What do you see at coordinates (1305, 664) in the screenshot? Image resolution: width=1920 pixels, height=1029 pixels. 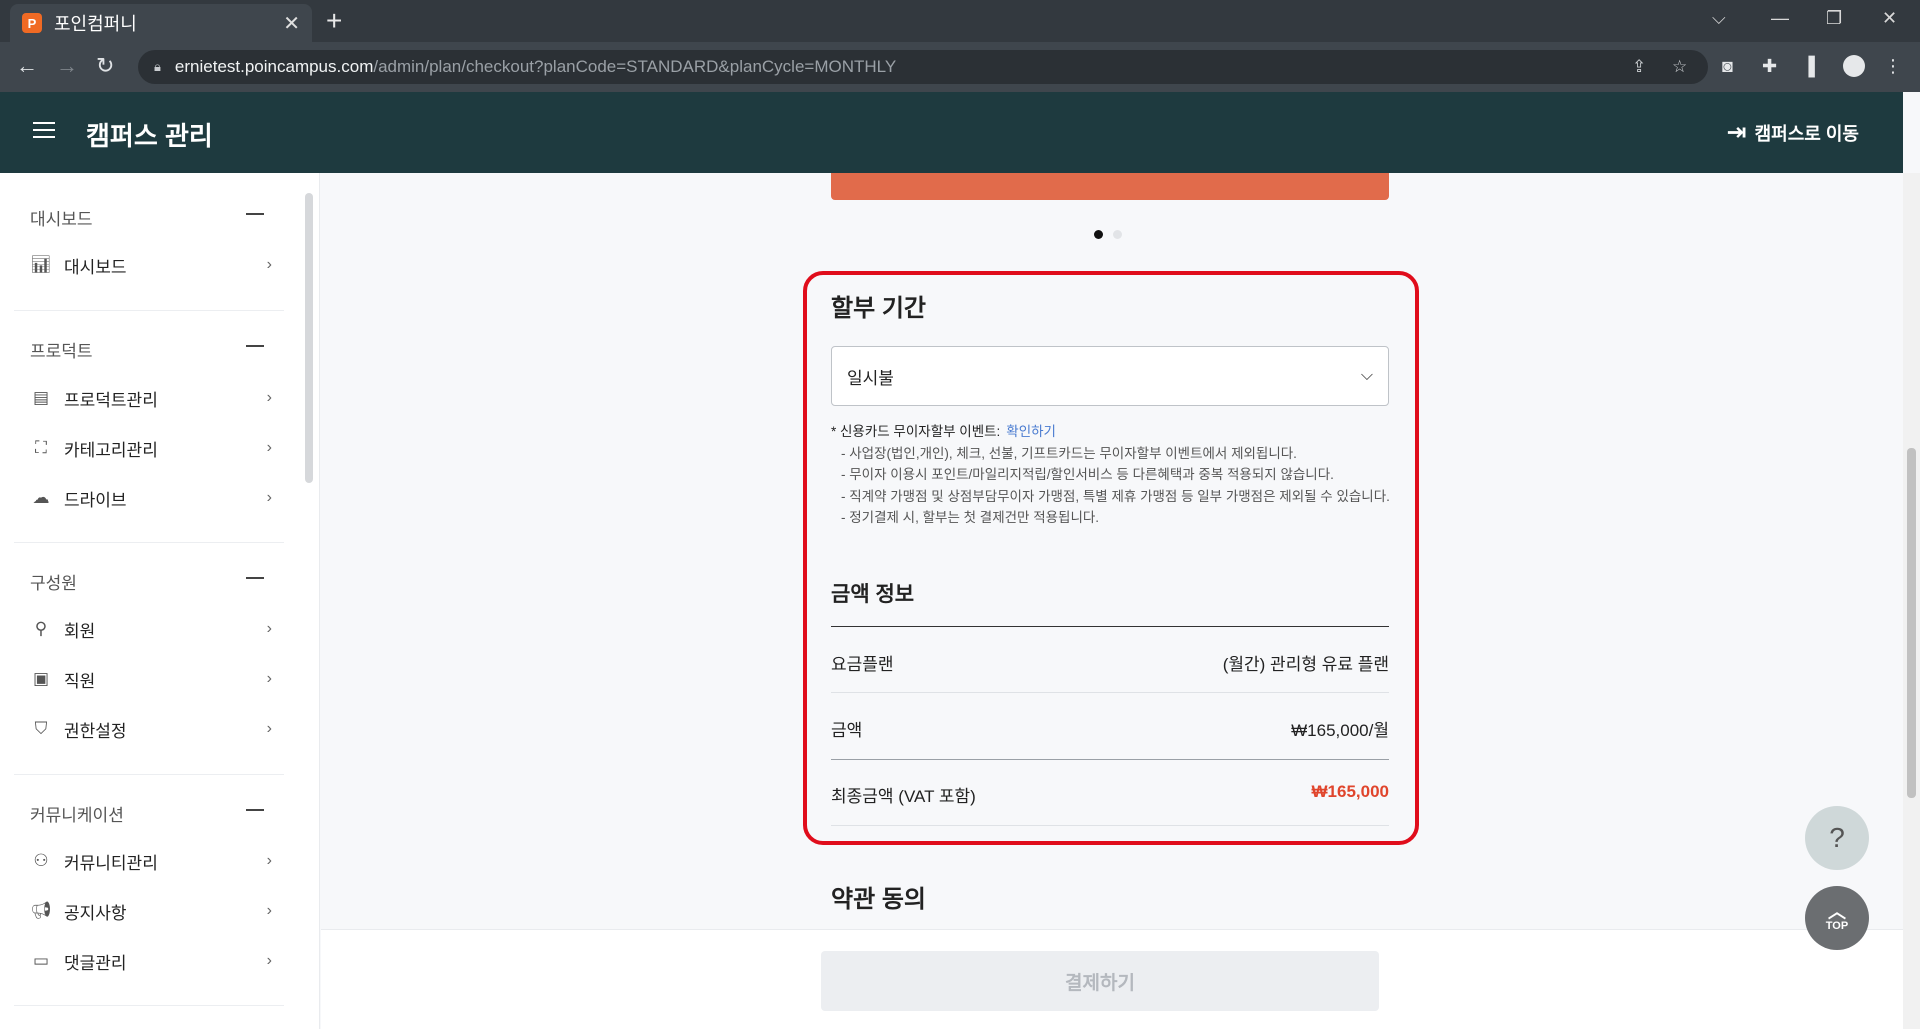 I see `price-row-value: (월간) 관리형 유료 플랜` at bounding box center [1305, 664].